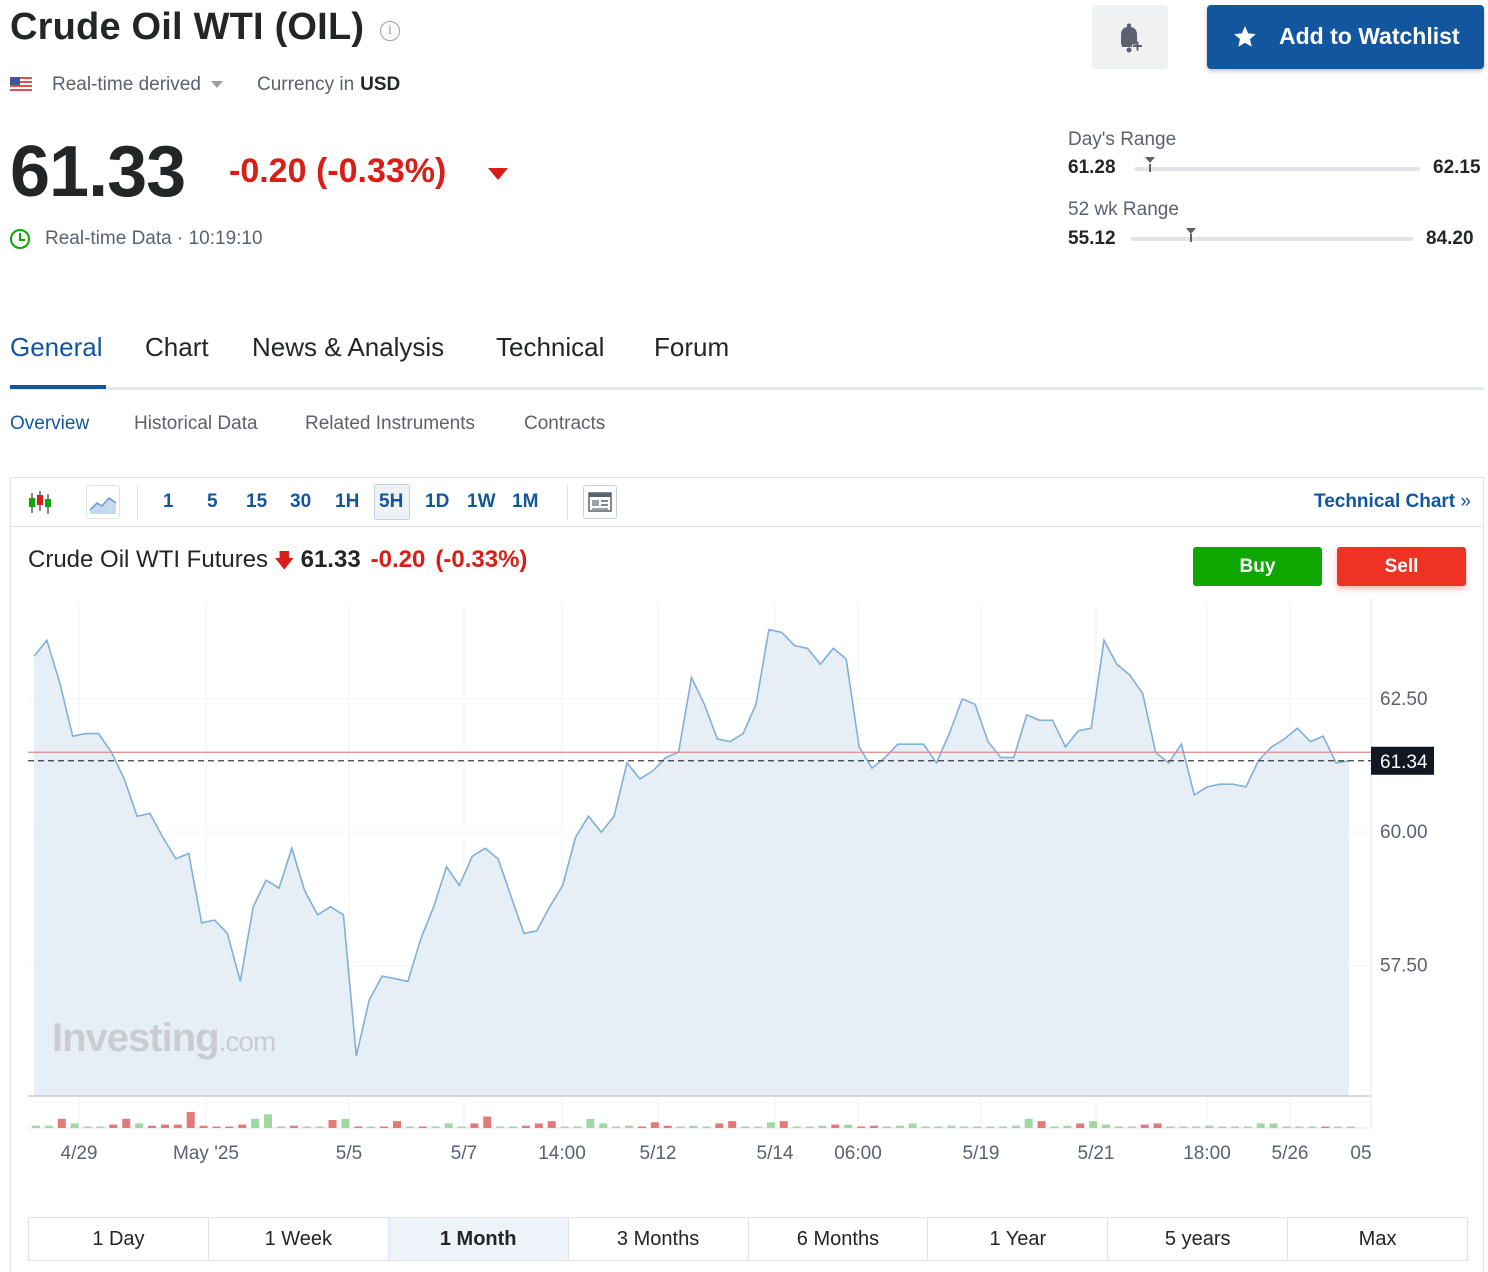  I want to click on x-tick-label: 5/19, so click(981, 1153).